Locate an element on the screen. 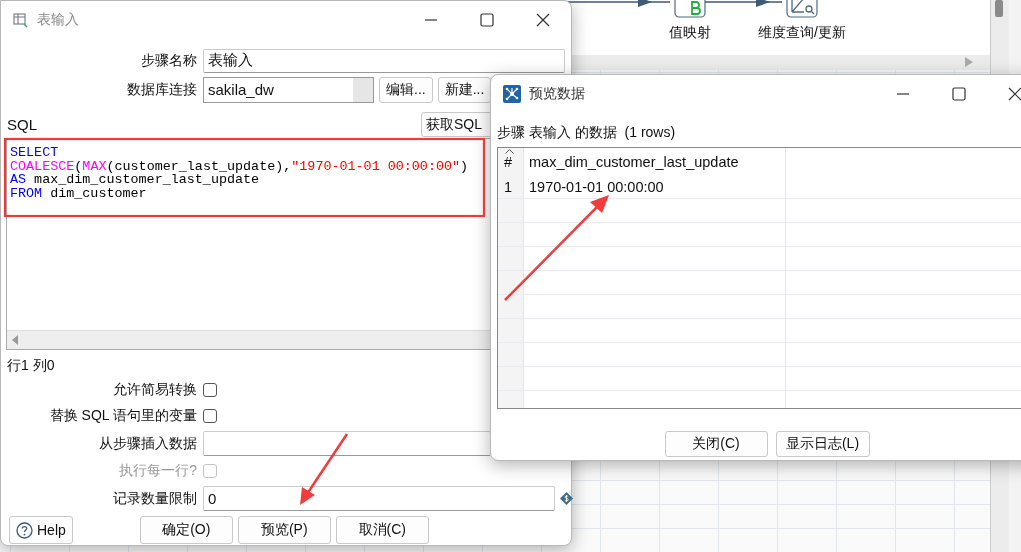 The width and height of the screenshot is (1021, 552). option-label: 替换 SQL 语句里的变量 is located at coordinates (122, 416).